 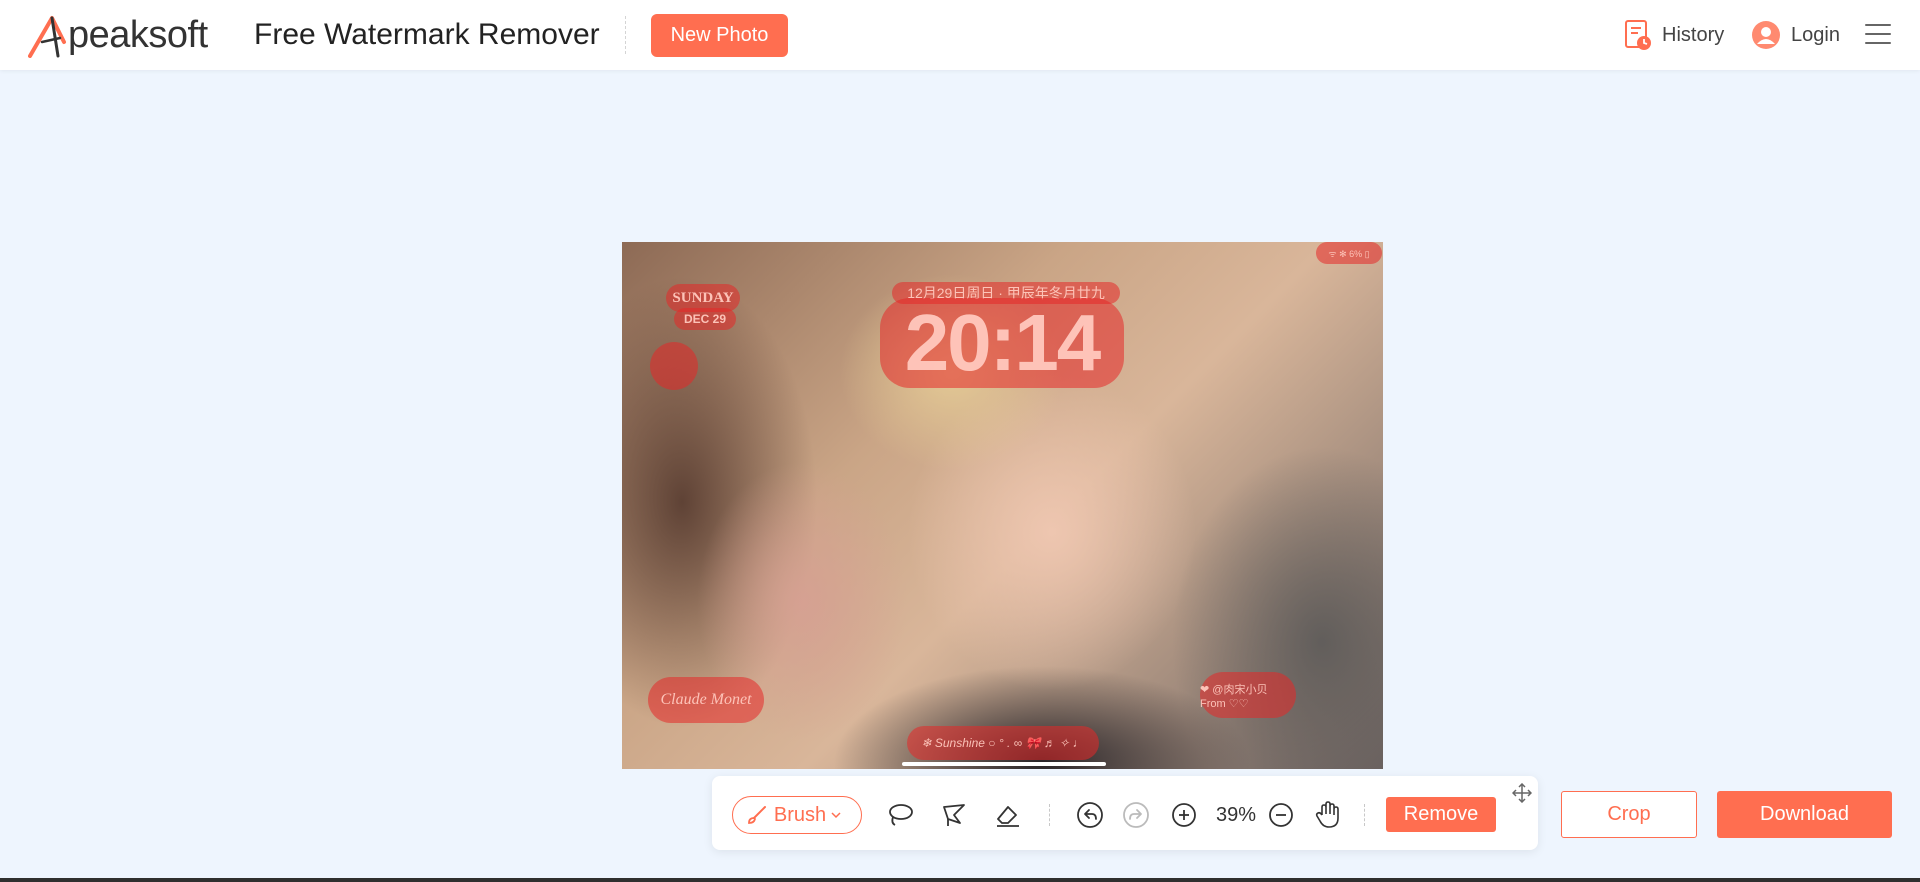 I want to click on watermark-clock: 20:14, so click(x=1002, y=343).